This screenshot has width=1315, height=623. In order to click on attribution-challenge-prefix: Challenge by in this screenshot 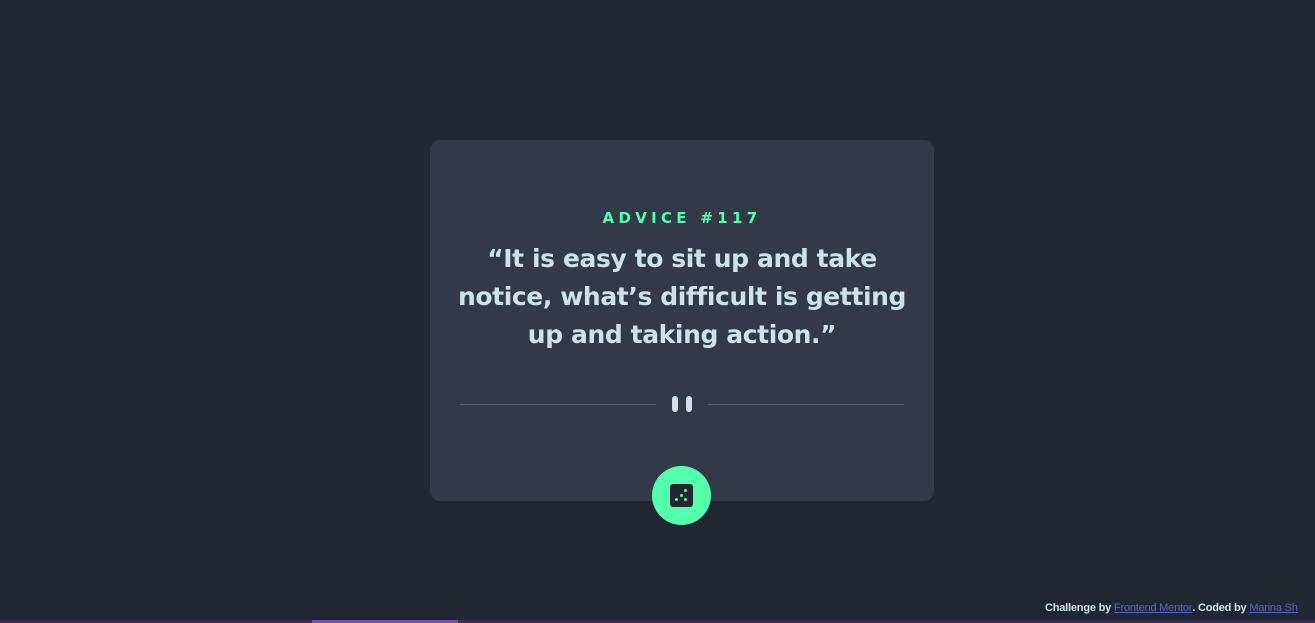, I will do `click(1079, 608)`.